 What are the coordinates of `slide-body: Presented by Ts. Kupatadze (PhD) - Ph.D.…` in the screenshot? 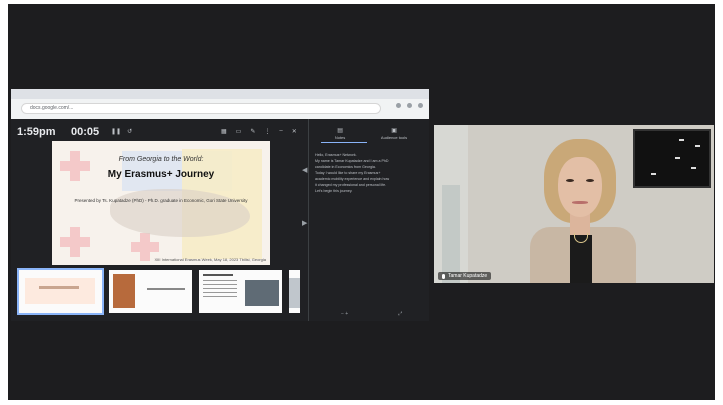 It's located at (161, 200).